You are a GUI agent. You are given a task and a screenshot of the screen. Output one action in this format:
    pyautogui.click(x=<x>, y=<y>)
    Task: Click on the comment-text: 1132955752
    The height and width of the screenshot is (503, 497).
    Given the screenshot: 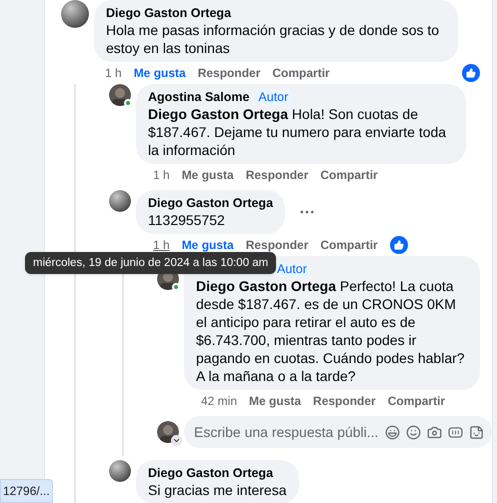 What is the action you would take?
    pyautogui.click(x=187, y=220)
    